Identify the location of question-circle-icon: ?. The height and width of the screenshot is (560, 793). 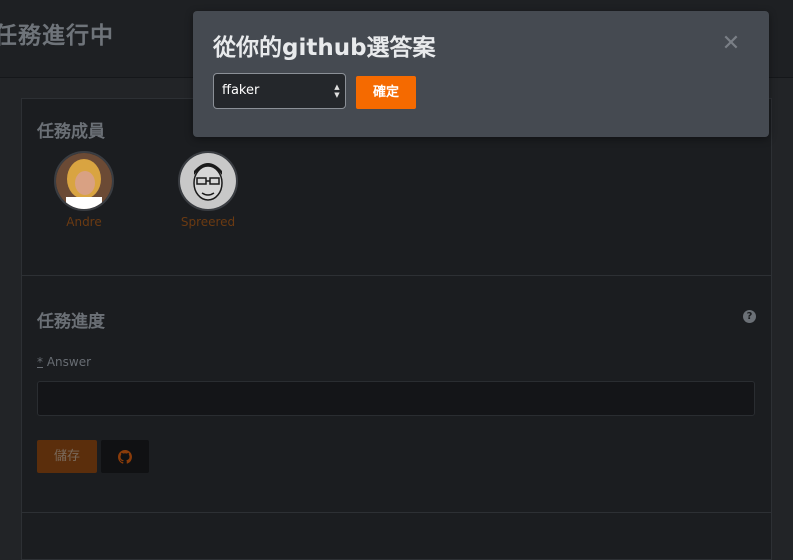
(749, 316).